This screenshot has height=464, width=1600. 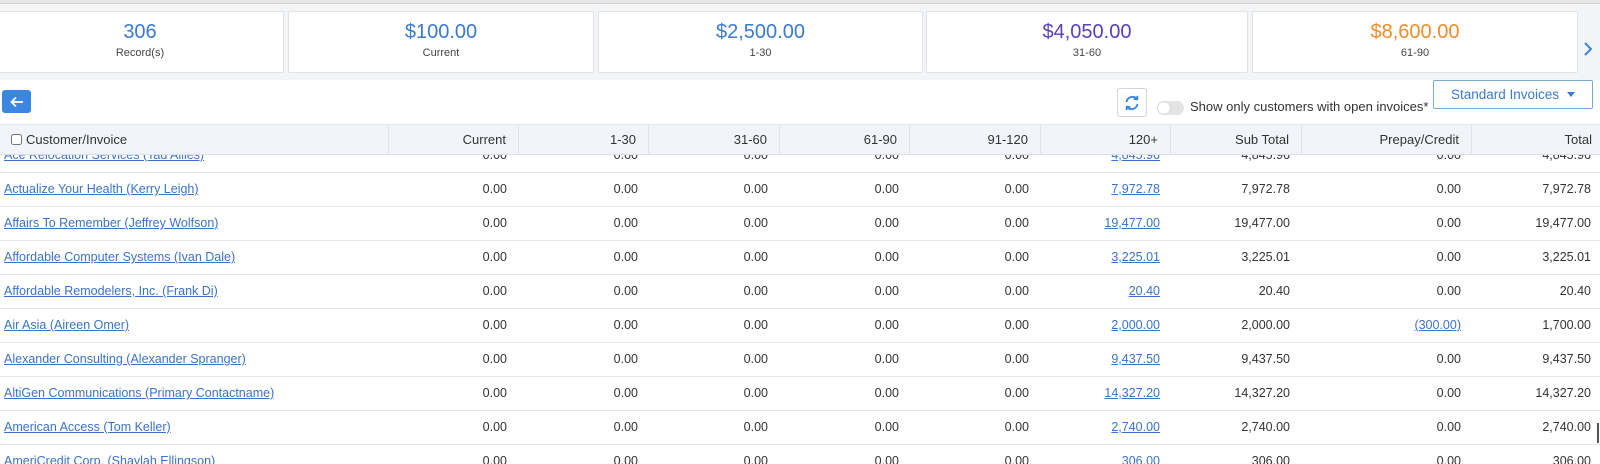 I want to click on cell-total: 2,740.00, so click(x=1566, y=427).